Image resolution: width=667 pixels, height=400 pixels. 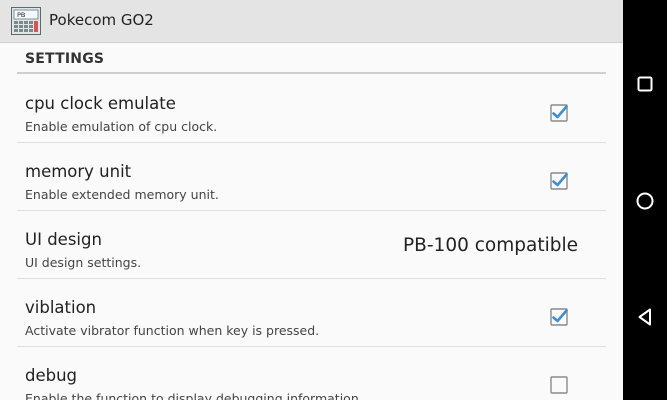 I want to click on setting-summary: Enable extended memory unit., so click(x=122, y=194).